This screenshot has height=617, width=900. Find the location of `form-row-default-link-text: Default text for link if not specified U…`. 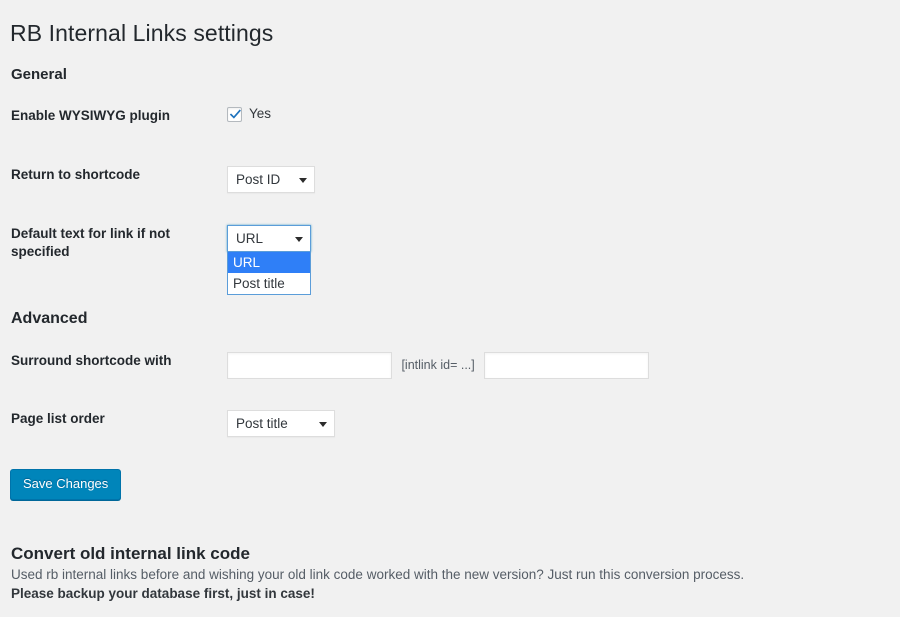

form-row-default-link-text: Default text for link if not specified U… is located at coordinates (450, 260).